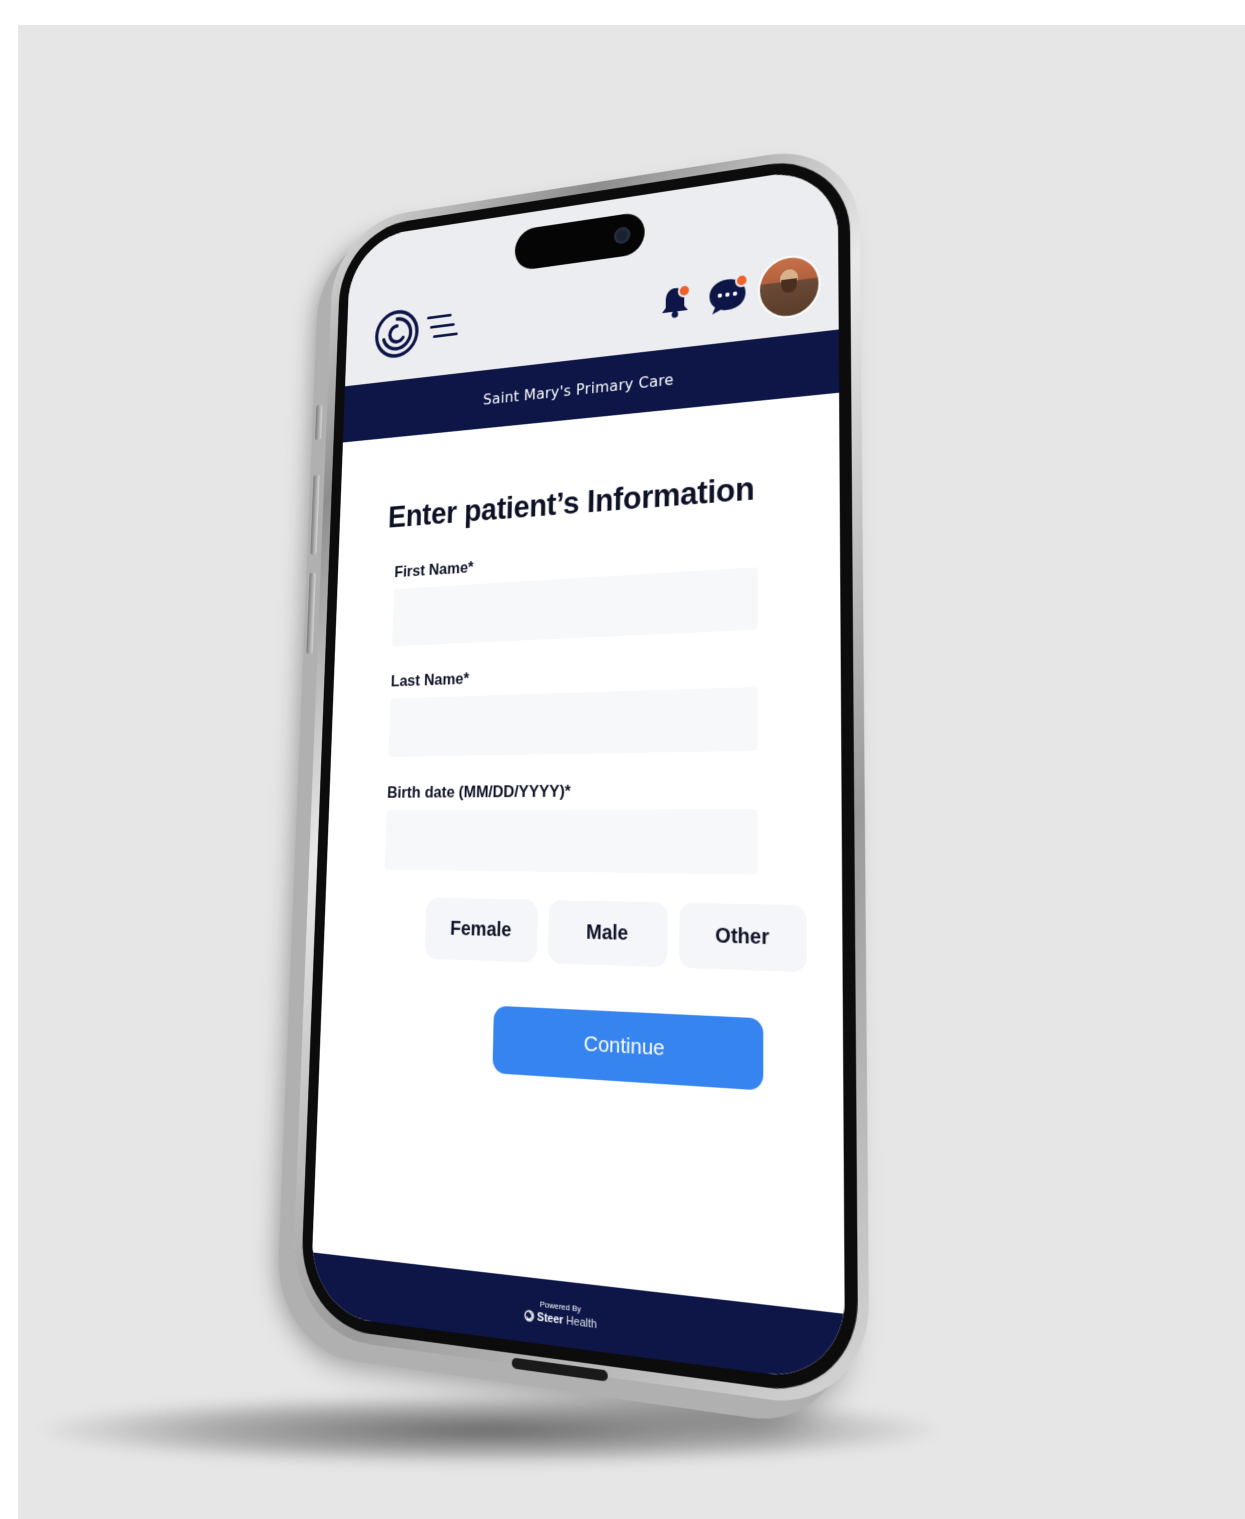 This screenshot has height=1519, width=1245. I want to click on practice-name: Saint Mary's Primary Care, so click(578, 388).